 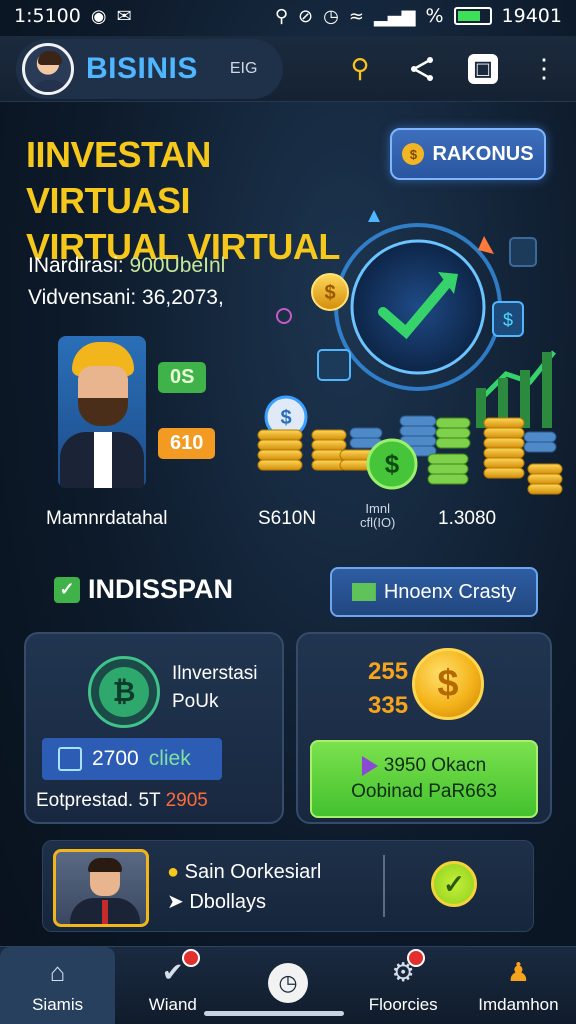 What do you see at coordinates (172, 1004) in the screenshot?
I see `nav-label: Wiand` at bounding box center [172, 1004].